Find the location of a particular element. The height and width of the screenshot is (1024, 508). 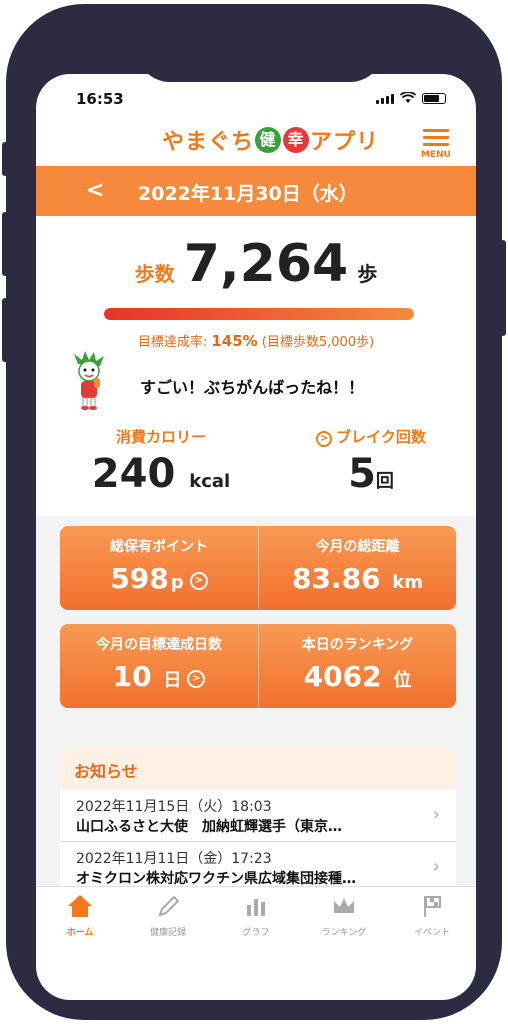

app-header: やまぐち 健 幸 アプリ MENU is located at coordinates (256, 142).